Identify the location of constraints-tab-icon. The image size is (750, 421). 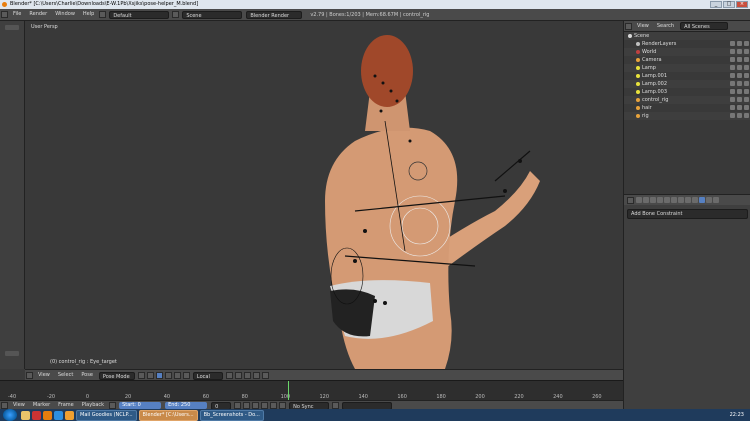
(674, 200).